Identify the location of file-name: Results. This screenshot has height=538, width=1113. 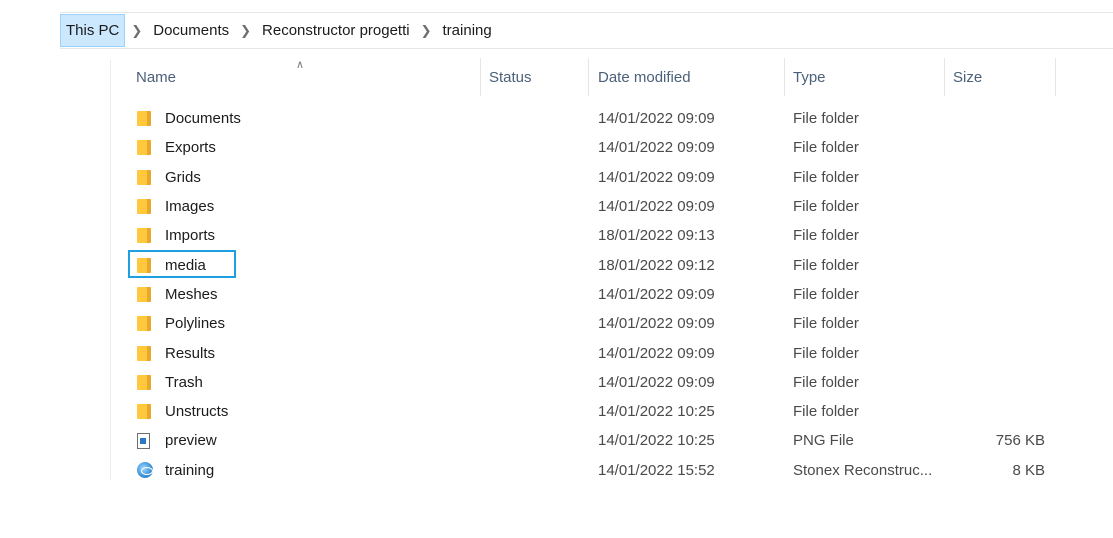
(190, 353).